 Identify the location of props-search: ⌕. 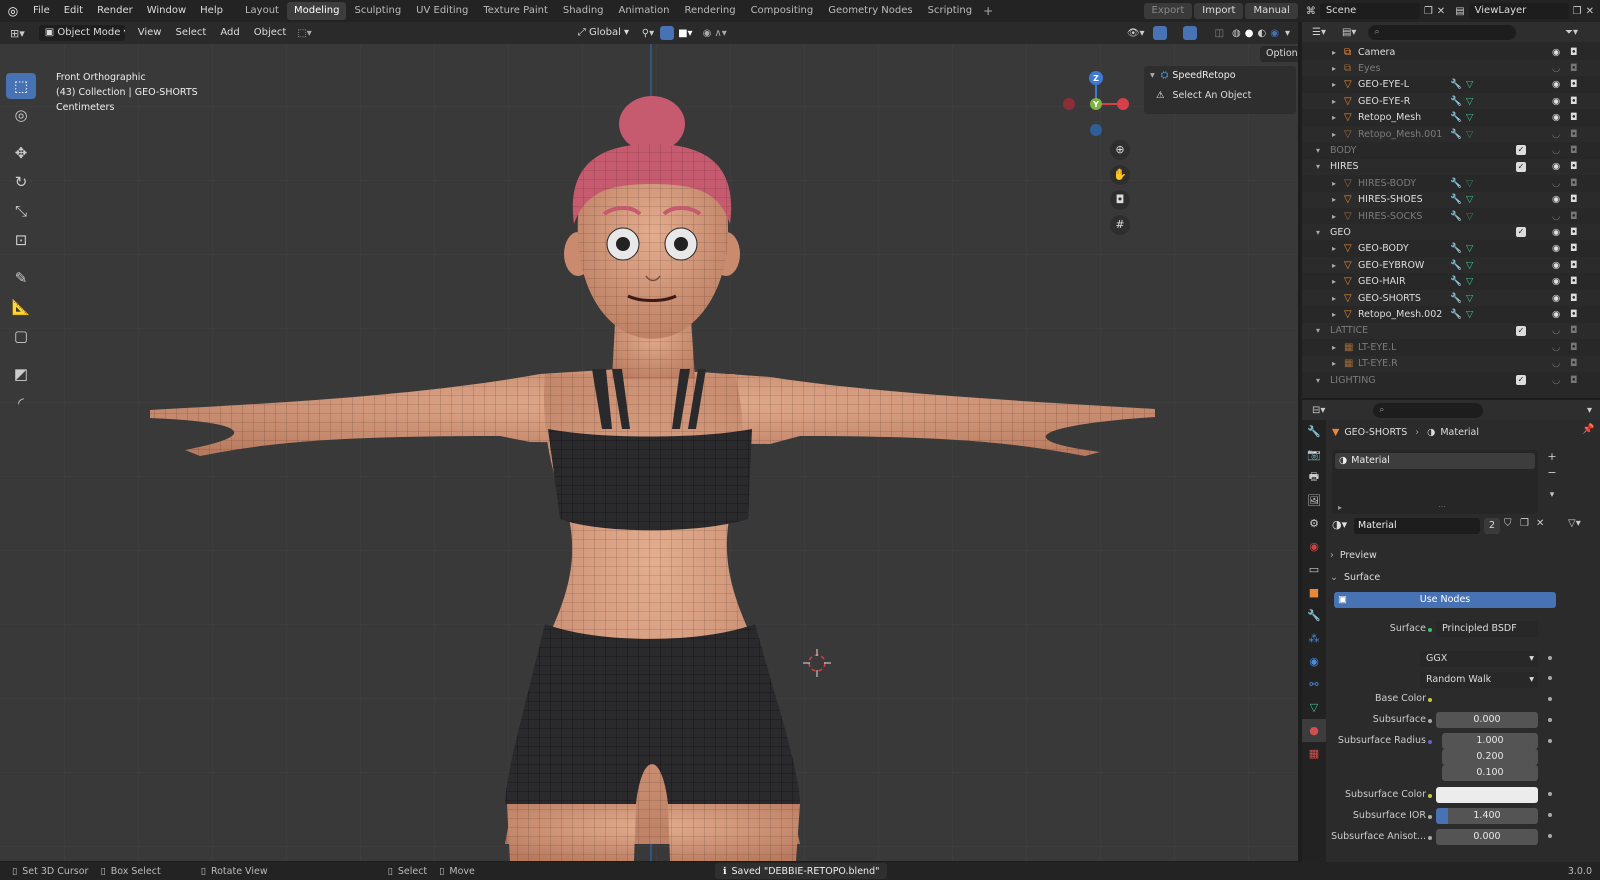
(1428, 410).